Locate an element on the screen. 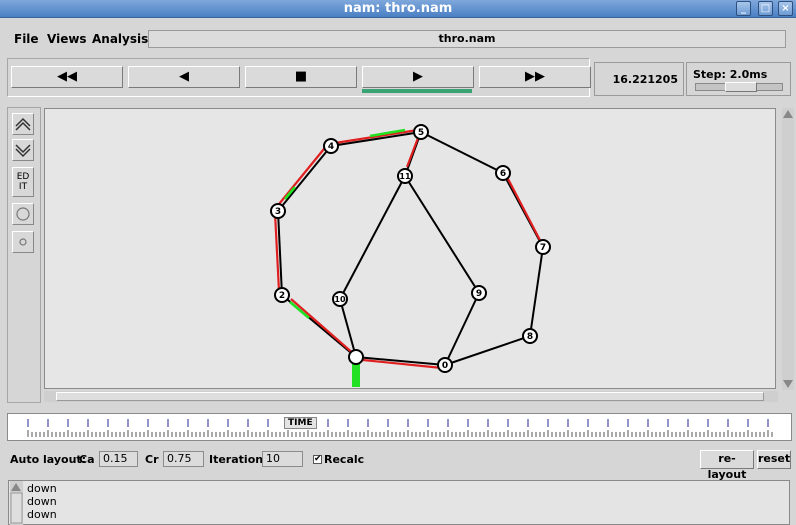 This screenshot has height=525, width=796. svg-text: 4 is located at coordinates (331, 147).